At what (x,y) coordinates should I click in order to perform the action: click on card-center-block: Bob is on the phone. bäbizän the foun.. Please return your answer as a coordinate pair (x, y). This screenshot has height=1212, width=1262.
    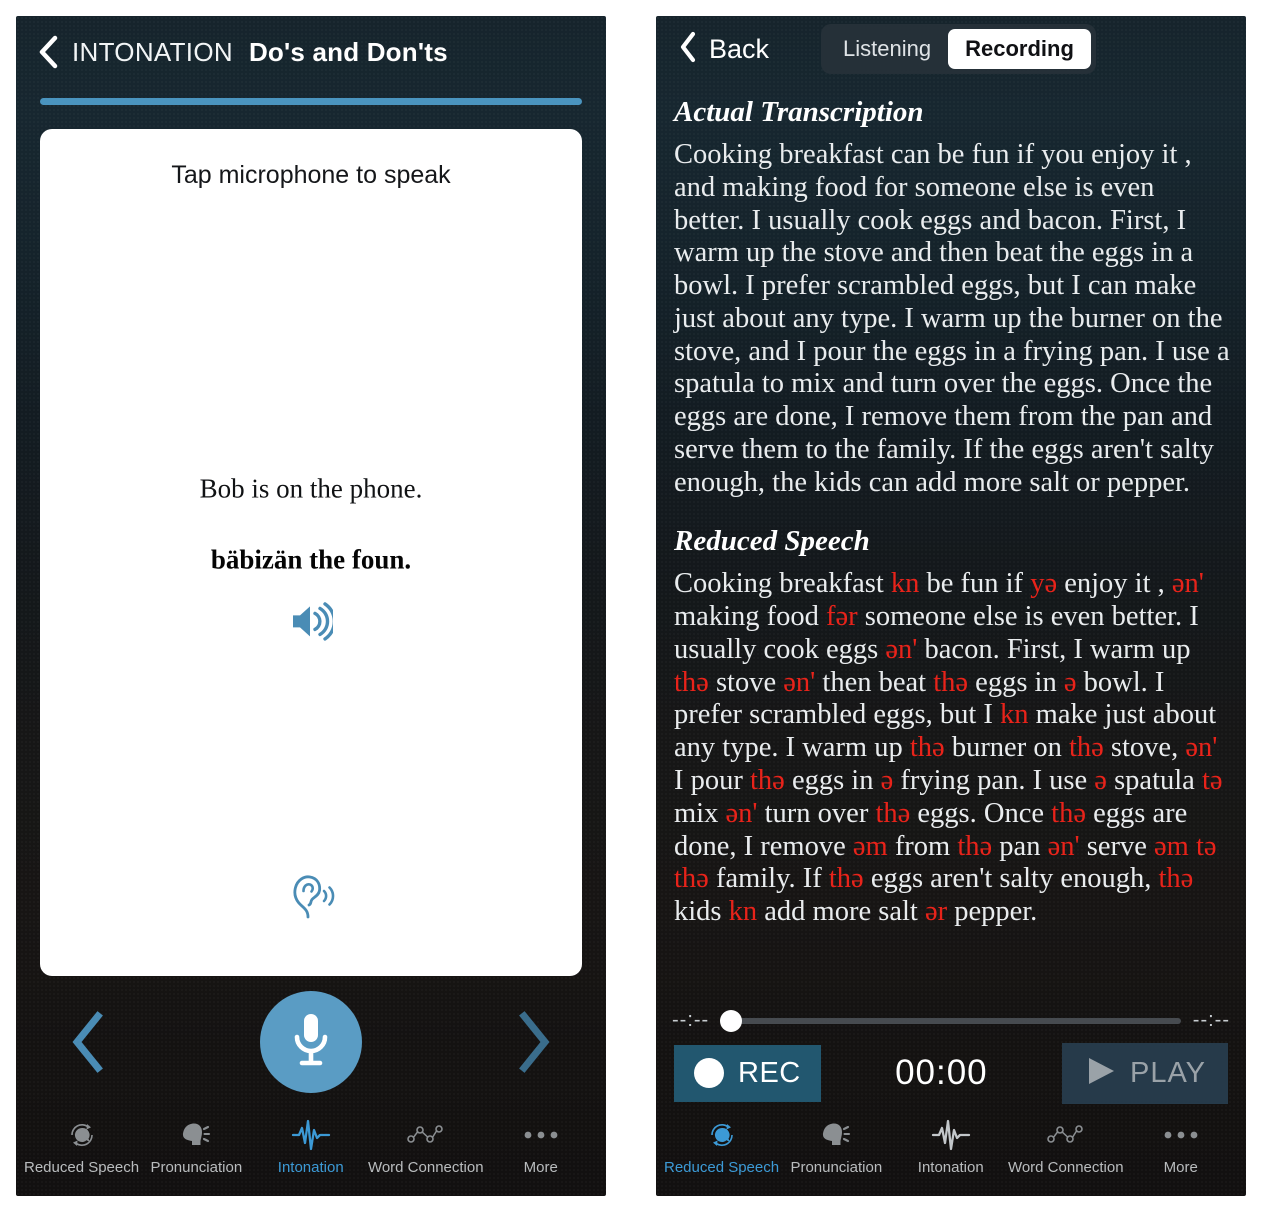
    Looking at the image, I should click on (311, 559).